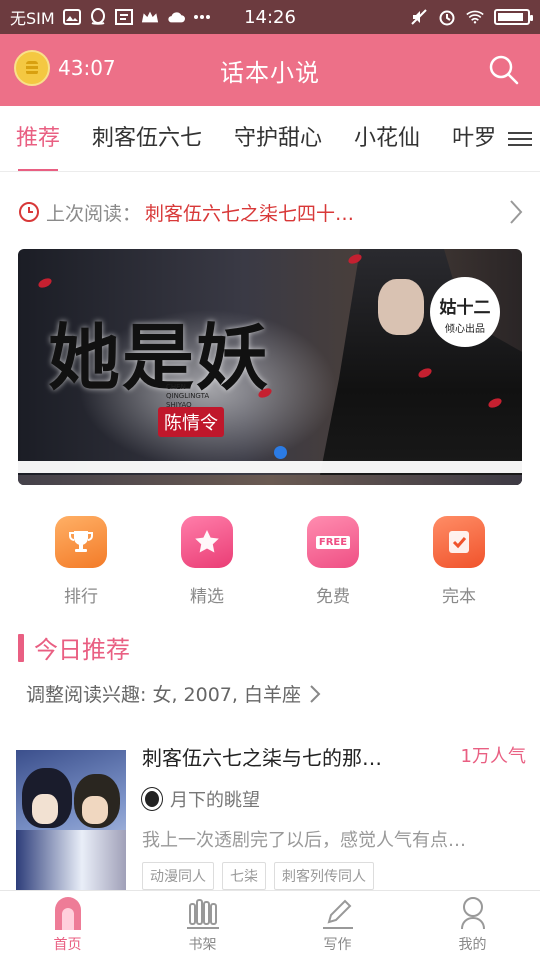  What do you see at coordinates (420, 367) in the screenshot?
I see `banner-character` at bounding box center [420, 367].